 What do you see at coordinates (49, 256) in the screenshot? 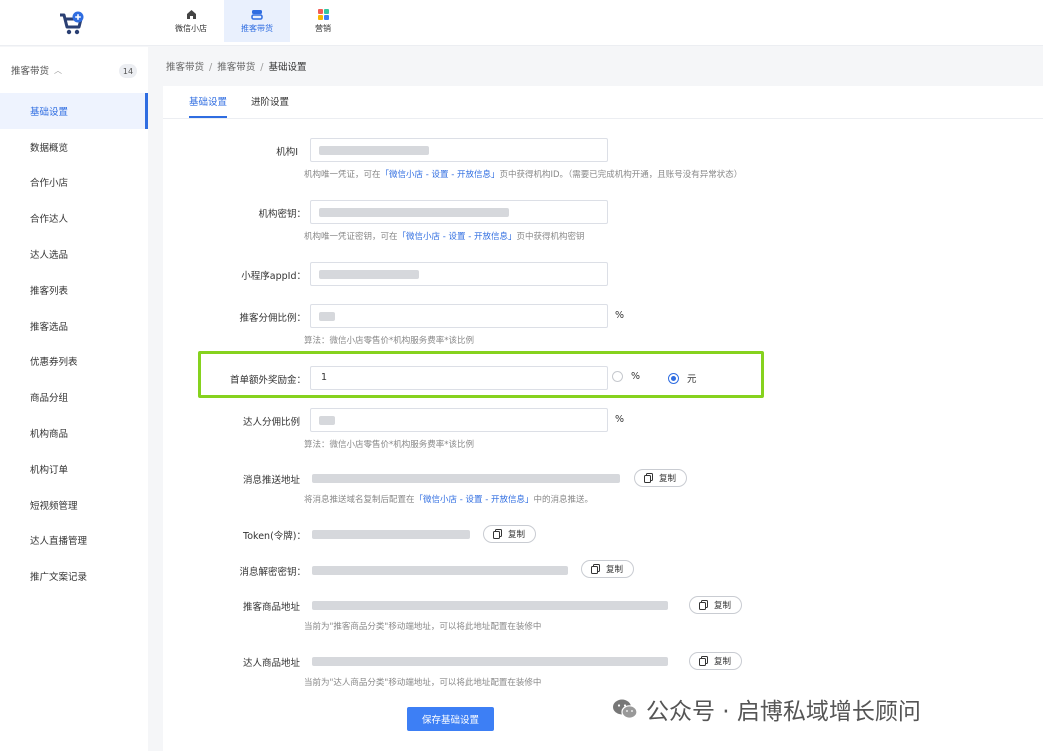
I see `sidebar-item-label: 达人选品` at bounding box center [49, 256].